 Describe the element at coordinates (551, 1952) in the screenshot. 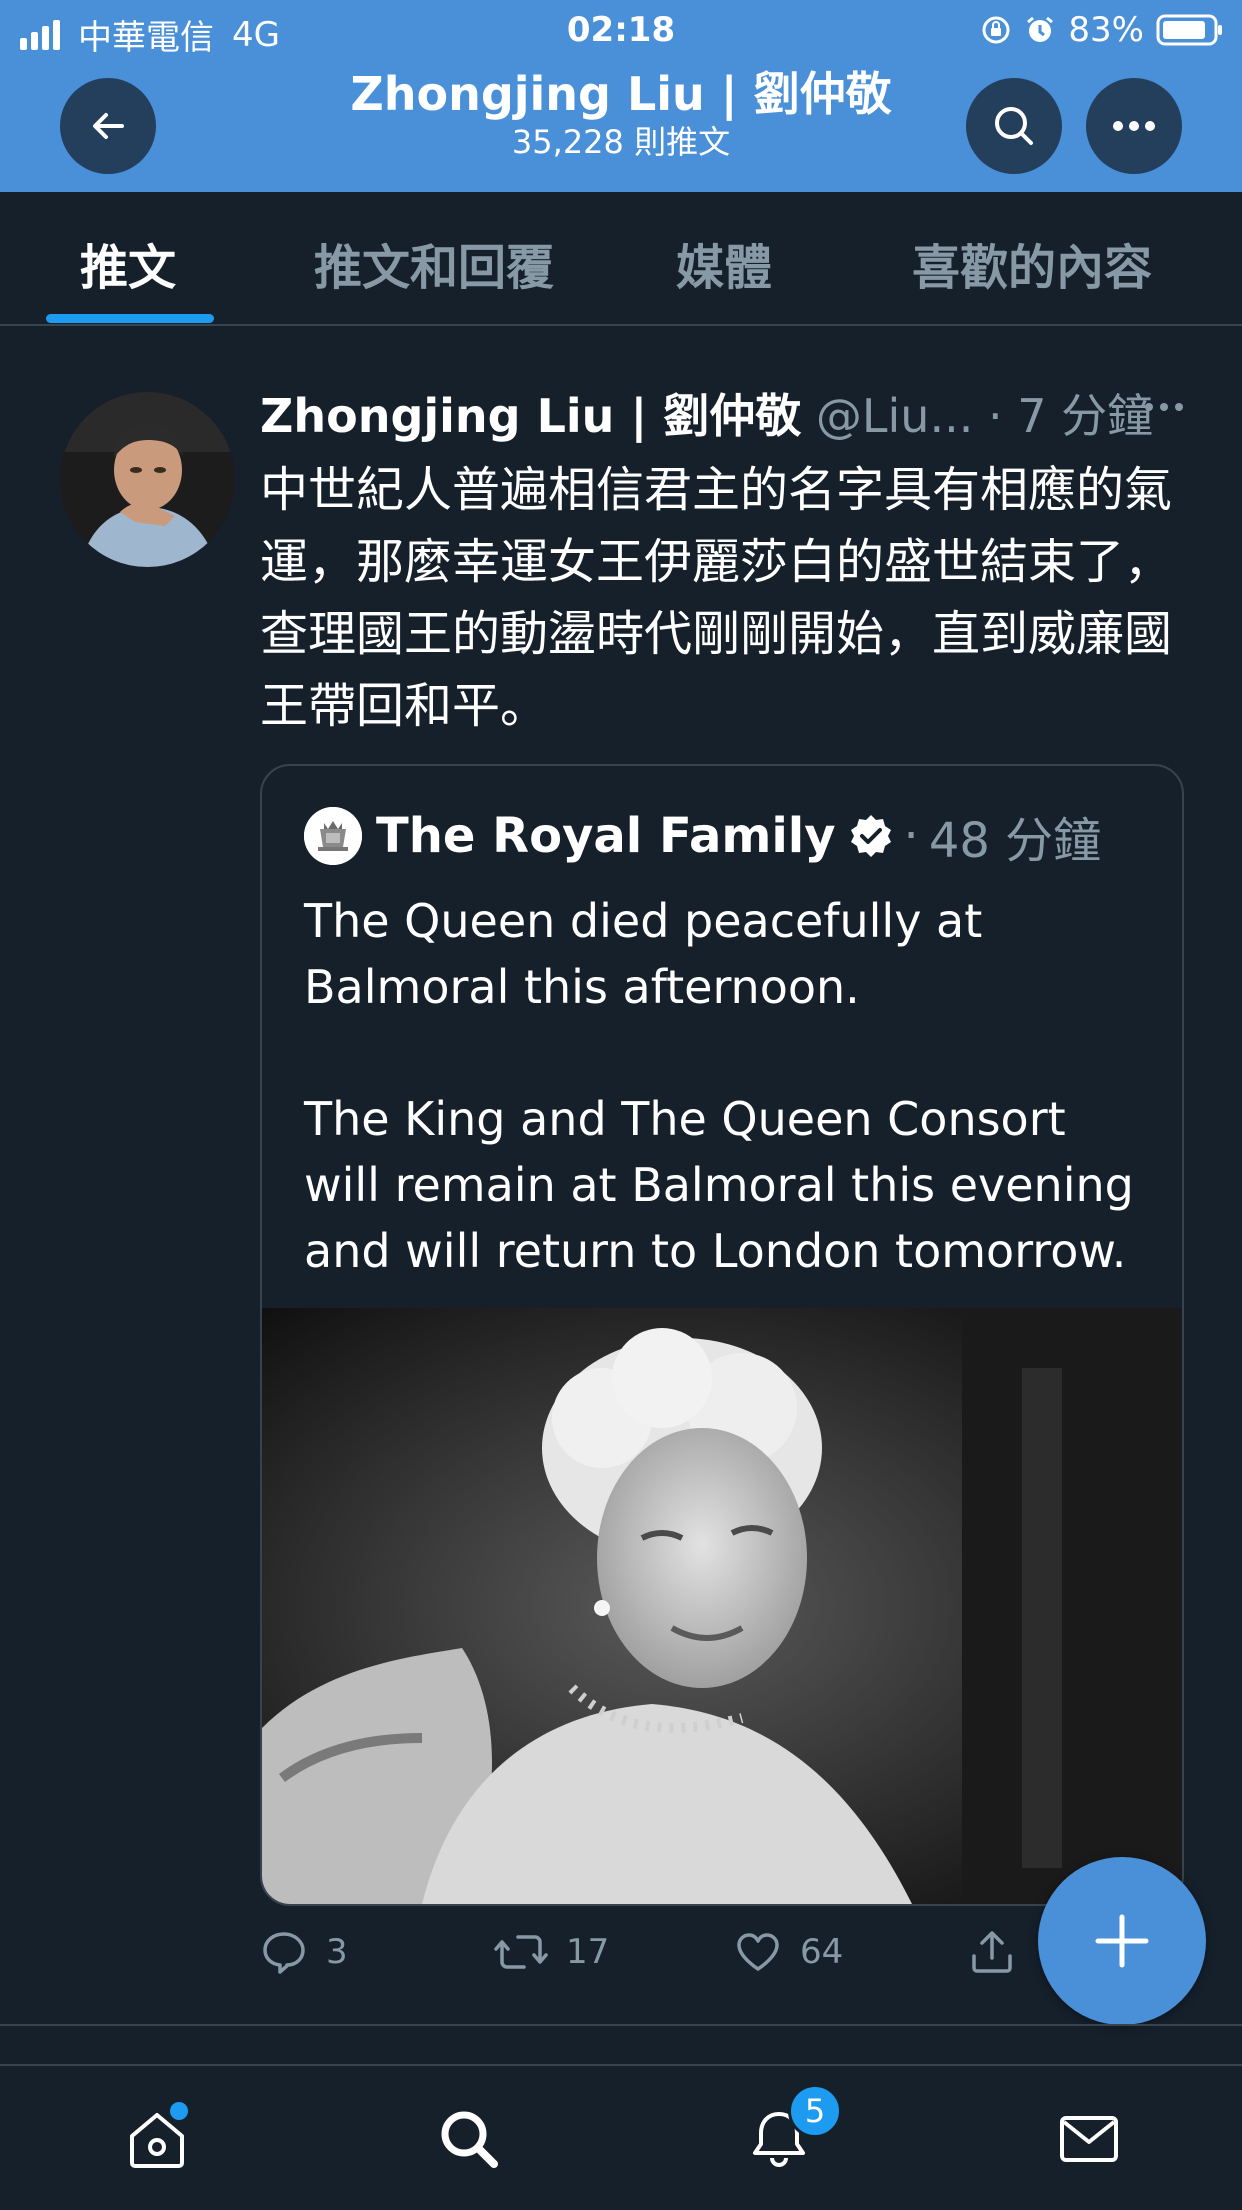

I see `retweet-button: 17` at that location.